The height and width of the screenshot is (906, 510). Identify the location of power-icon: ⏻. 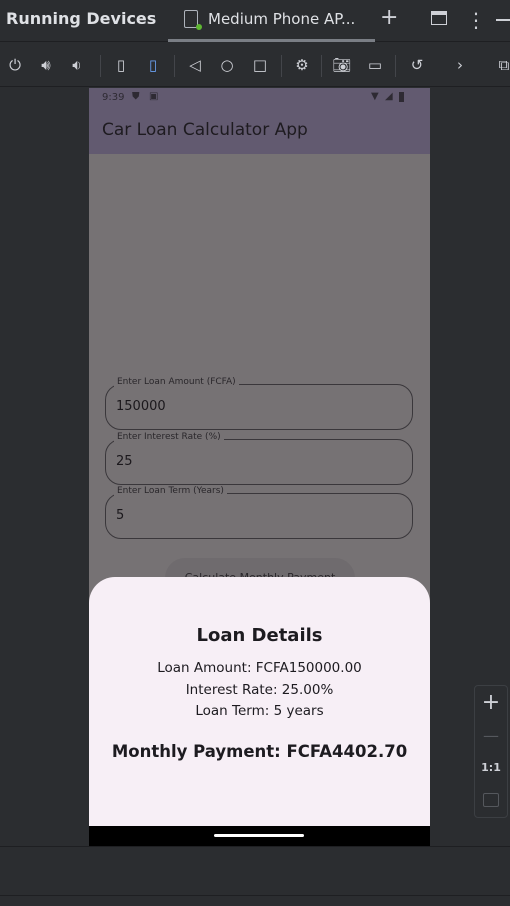
(15, 65).